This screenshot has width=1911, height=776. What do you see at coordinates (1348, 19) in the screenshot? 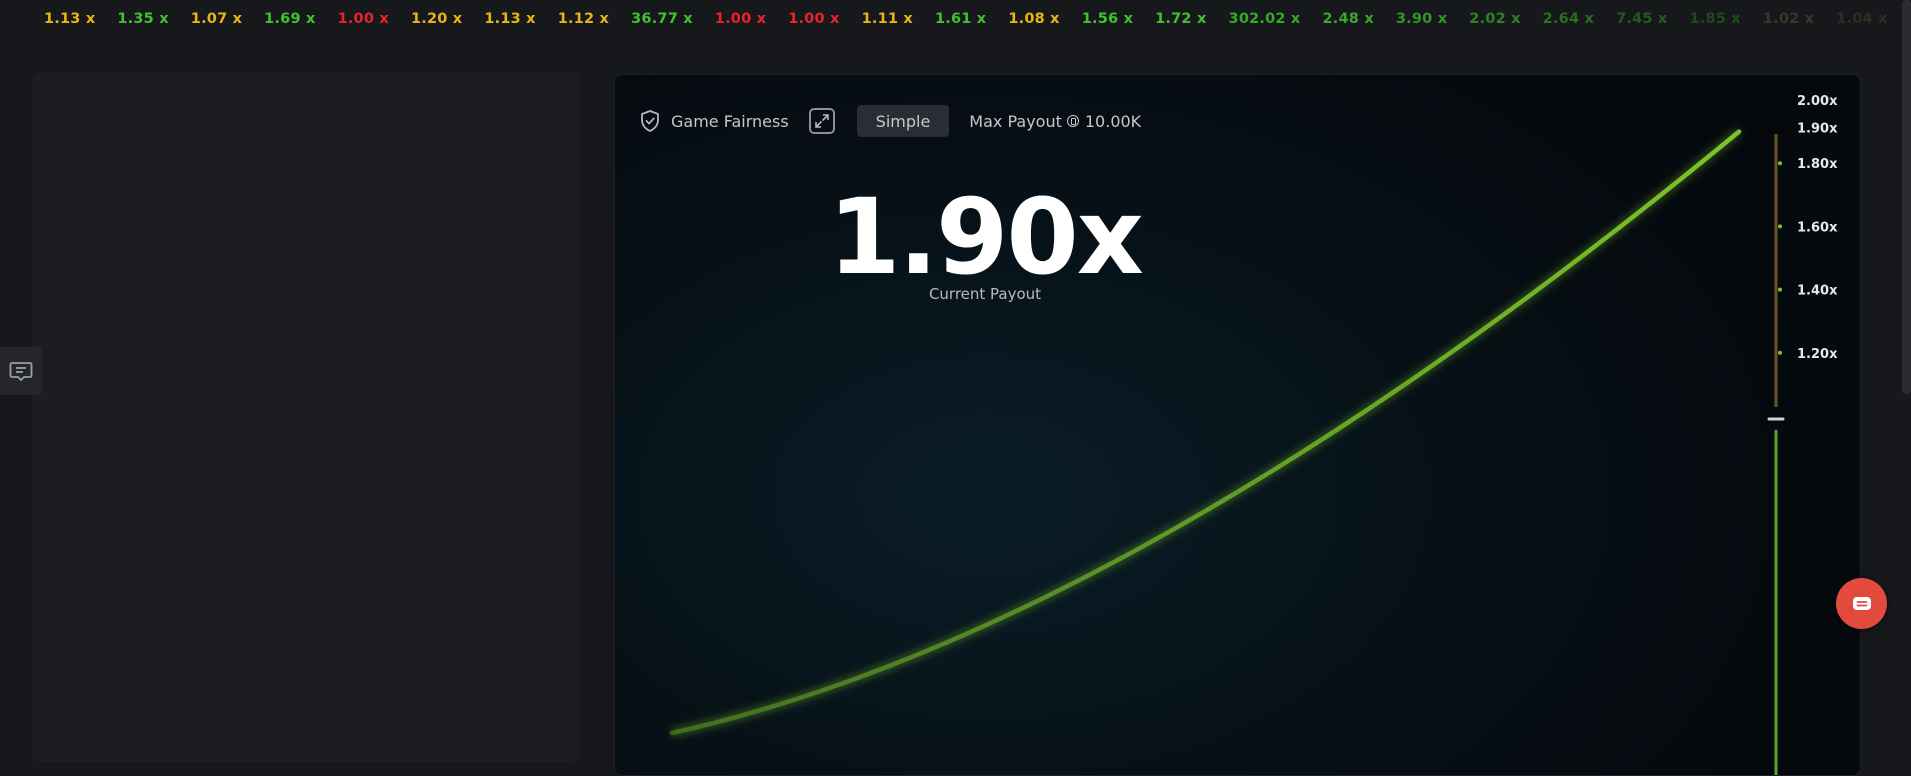
I see `history-multiplier: 2.48 x` at bounding box center [1348, 19].